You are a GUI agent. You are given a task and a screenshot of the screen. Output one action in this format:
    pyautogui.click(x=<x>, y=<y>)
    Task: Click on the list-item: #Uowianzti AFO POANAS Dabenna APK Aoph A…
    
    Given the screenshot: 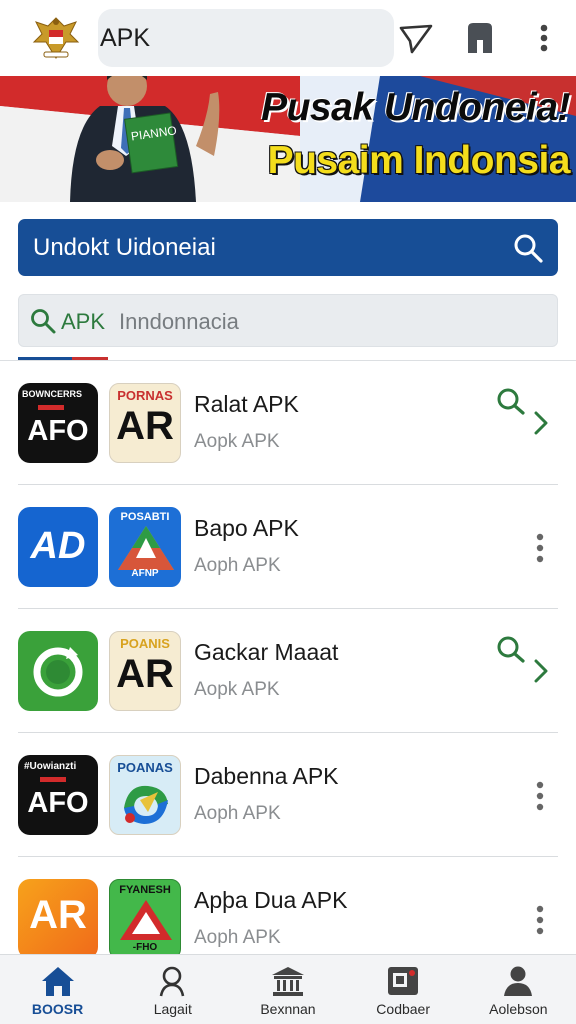 What is the action you would take?
    pyautogui.click(x=288, y=795)
    